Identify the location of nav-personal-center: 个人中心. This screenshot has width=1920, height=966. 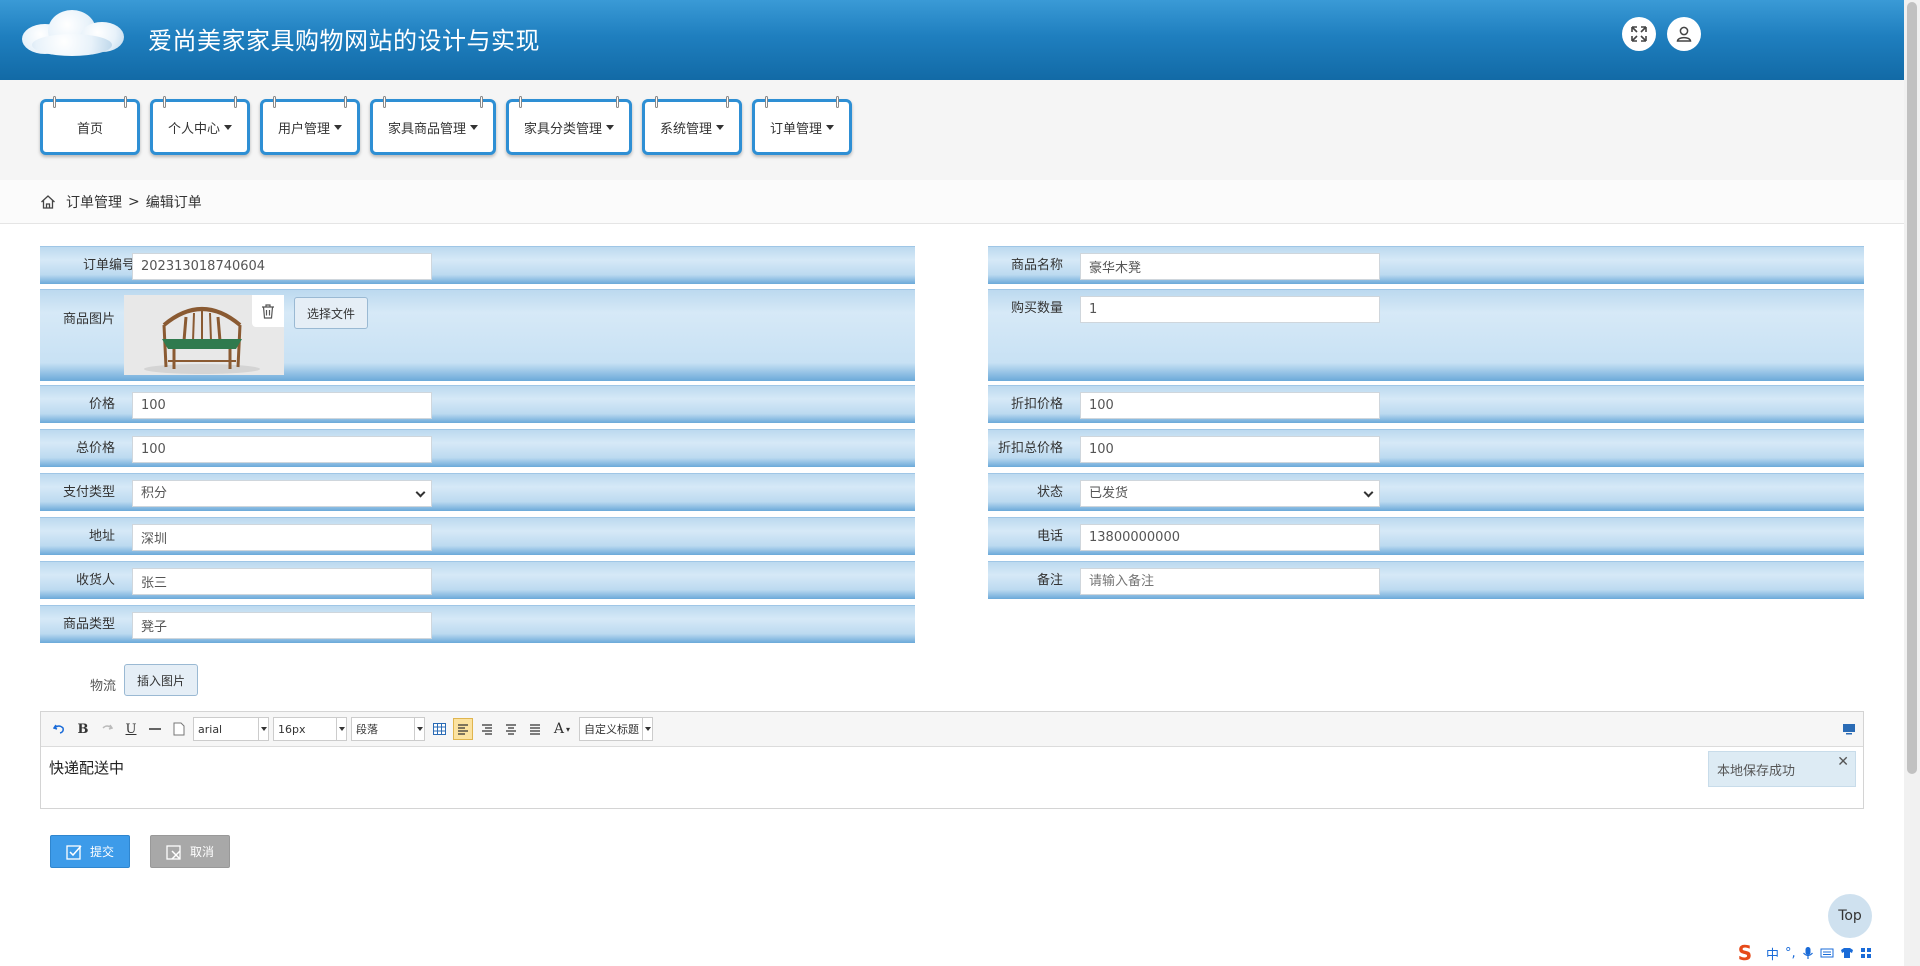
(200, 125).